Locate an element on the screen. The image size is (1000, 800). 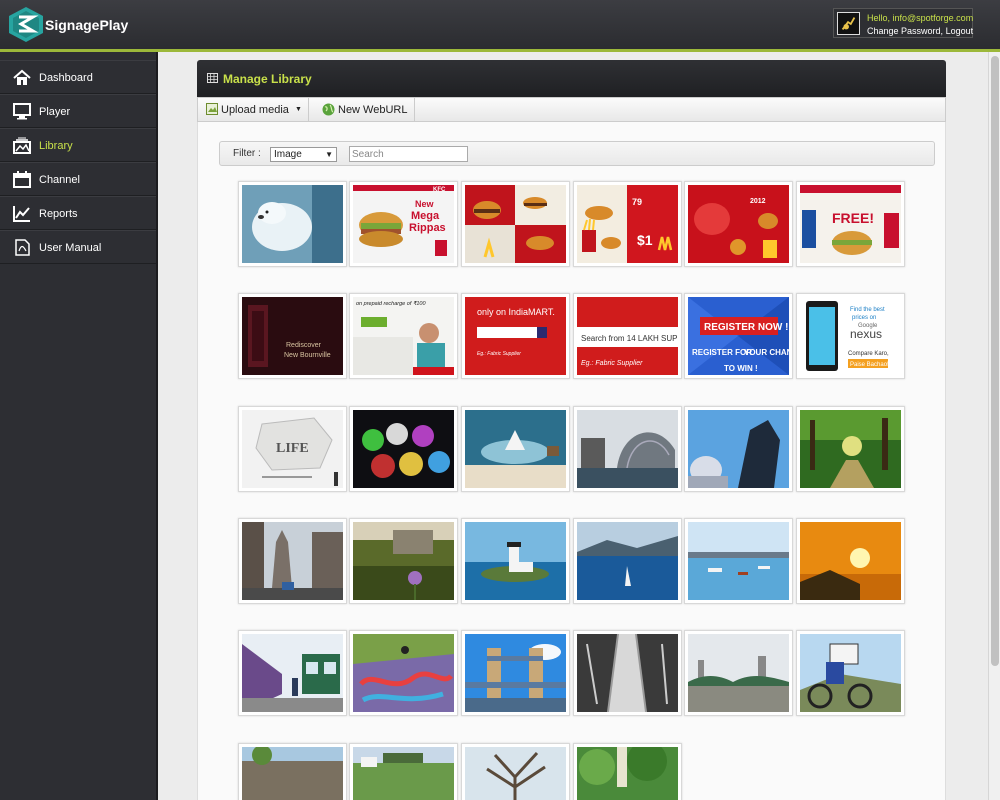
media-thumb-bournville: Rediscover New Bournville is located at coordinates (292, 336).